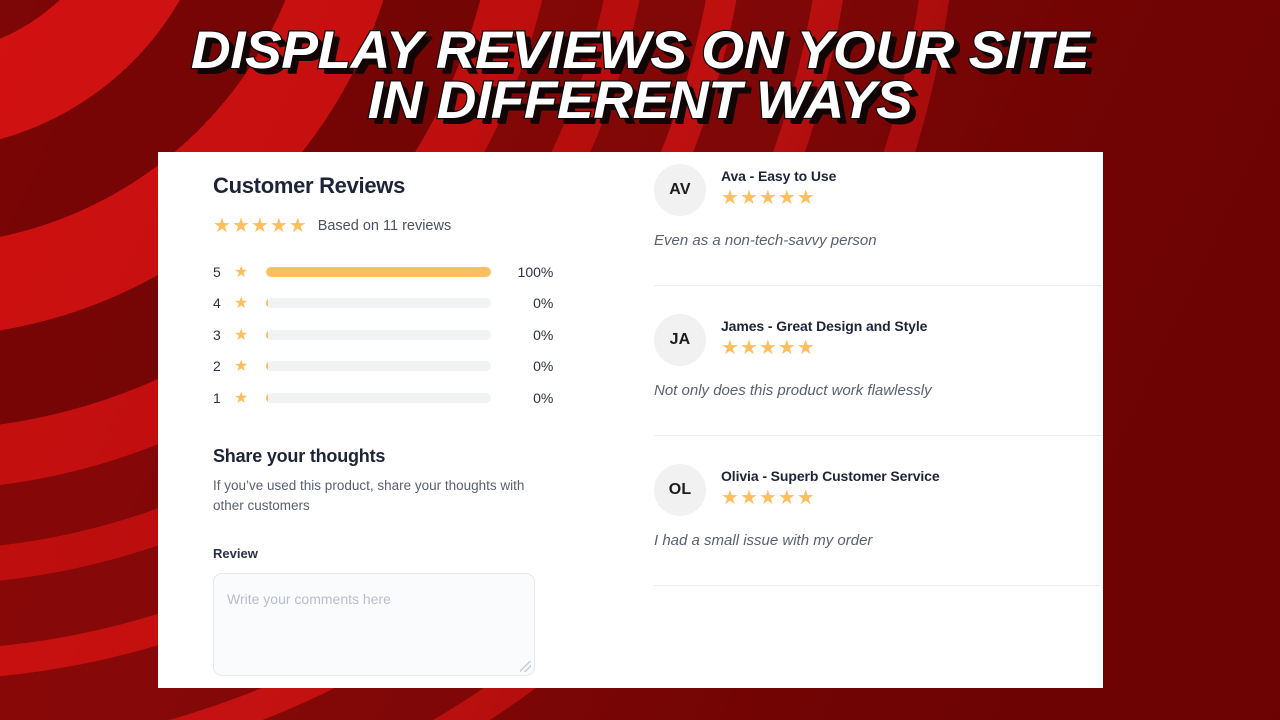  I want to click on rating-bar-label: 2, so click(217, 366).